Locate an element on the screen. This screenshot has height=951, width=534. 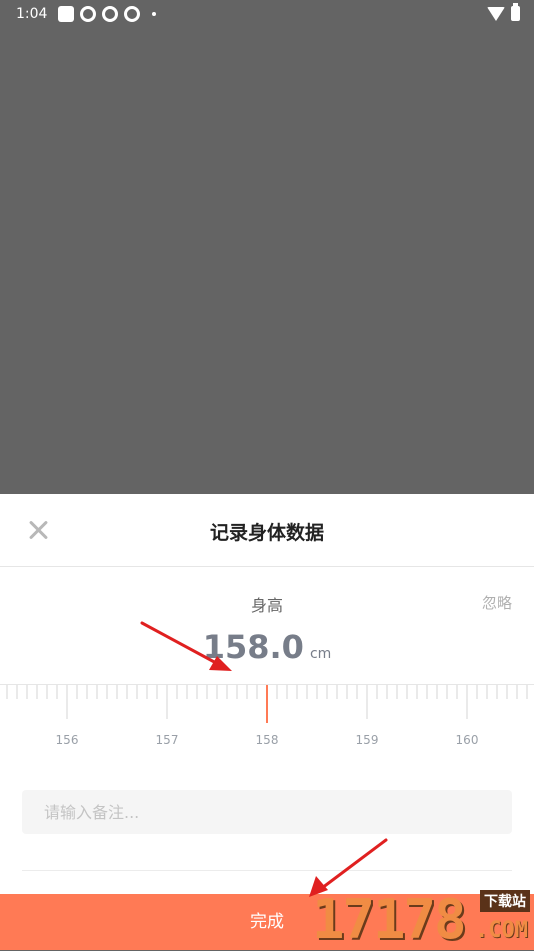
sheet-title: 记录身体数据 is located at coordinates (266, 533).